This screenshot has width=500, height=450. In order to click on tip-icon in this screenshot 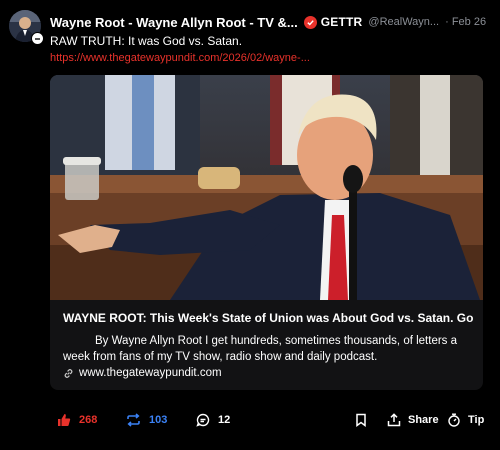, I will do `click(454, 420)`.